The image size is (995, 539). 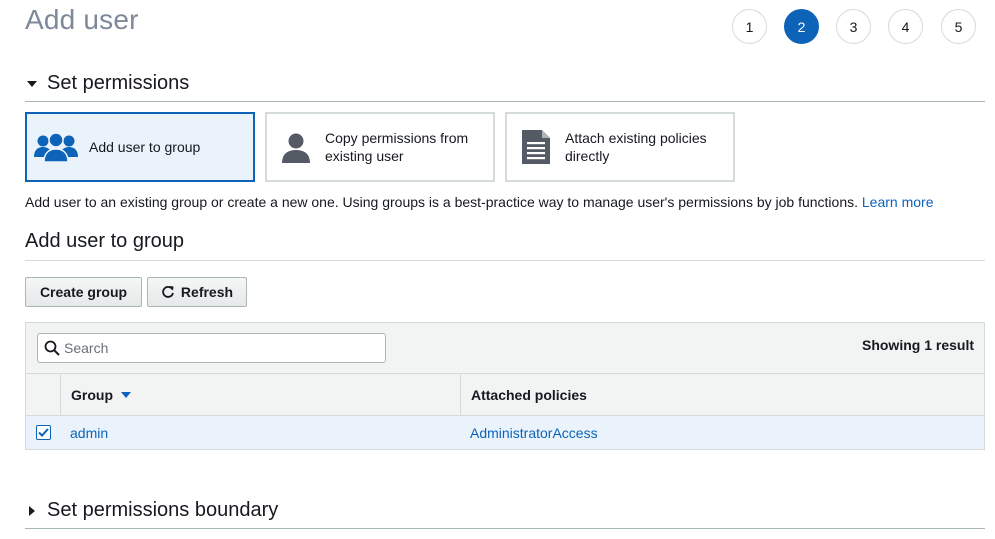 I want to click on header-select-column, so click(x=43, y=394).